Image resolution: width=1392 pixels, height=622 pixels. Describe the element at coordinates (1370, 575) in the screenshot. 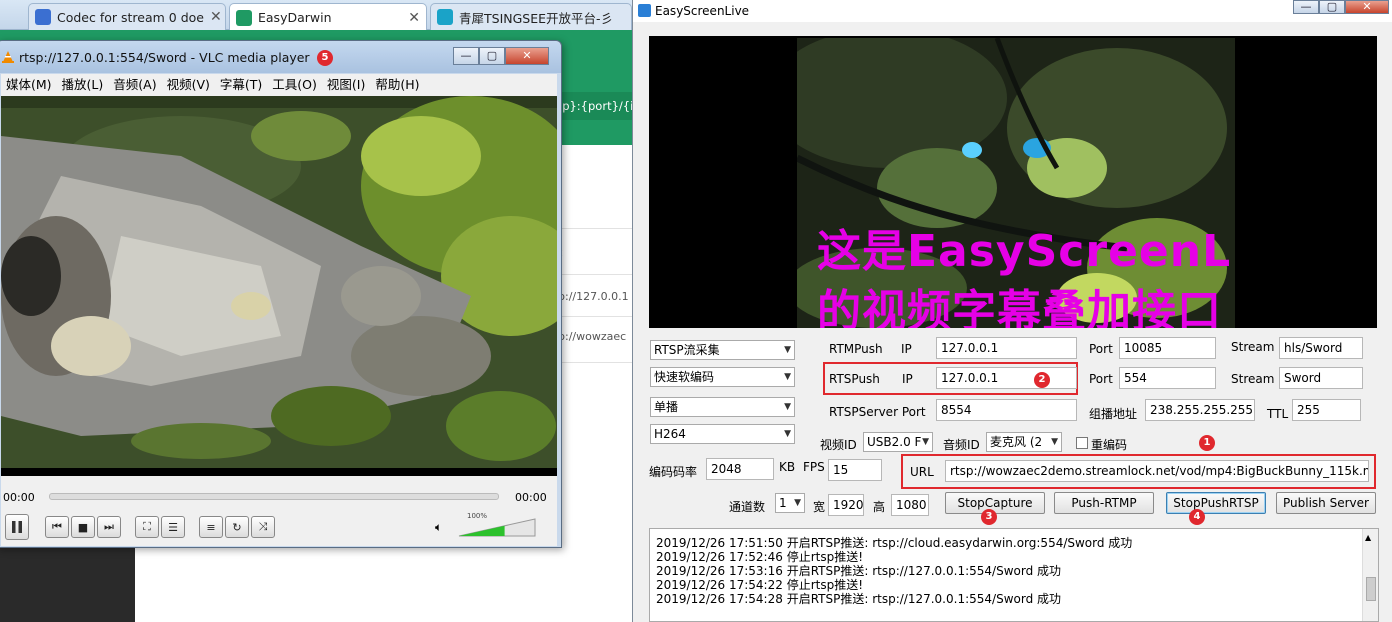

I see `log-scrollbar: ▲` at that location.